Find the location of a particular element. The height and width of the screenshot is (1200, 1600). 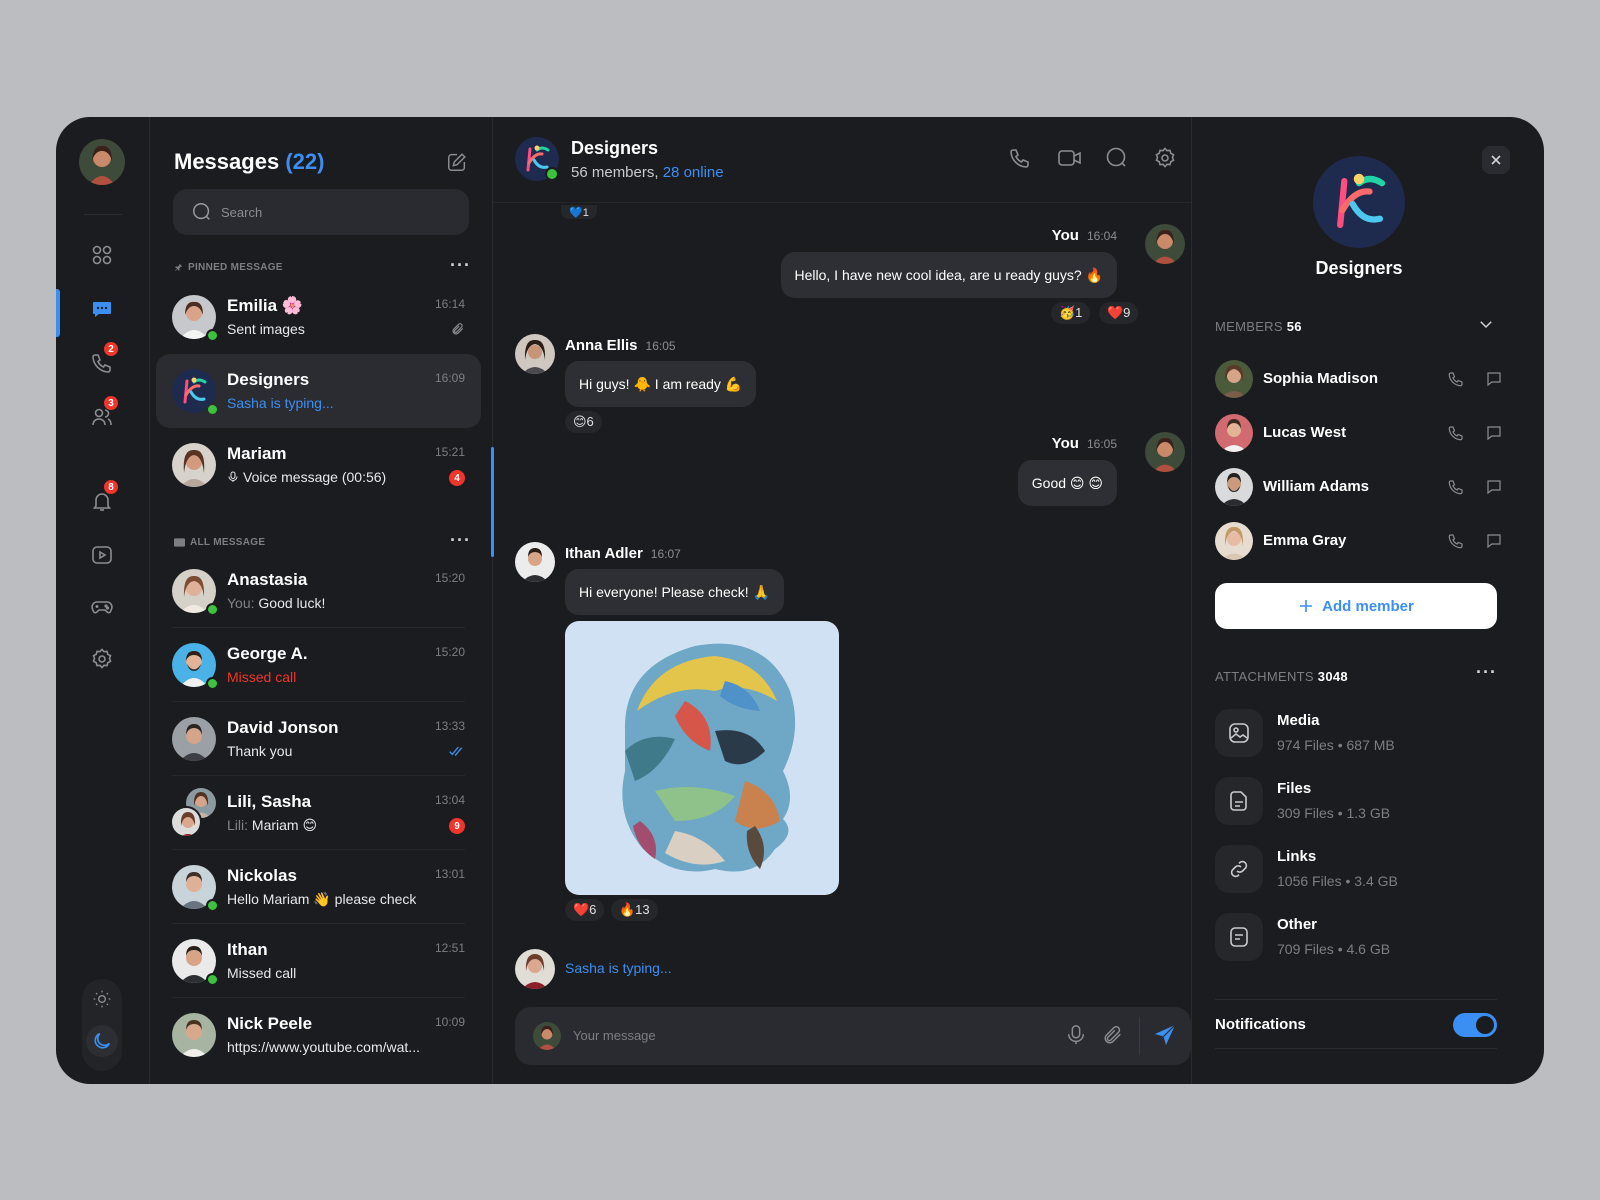

notifications-label: Notifications is located at coordinates (1260, 1024).